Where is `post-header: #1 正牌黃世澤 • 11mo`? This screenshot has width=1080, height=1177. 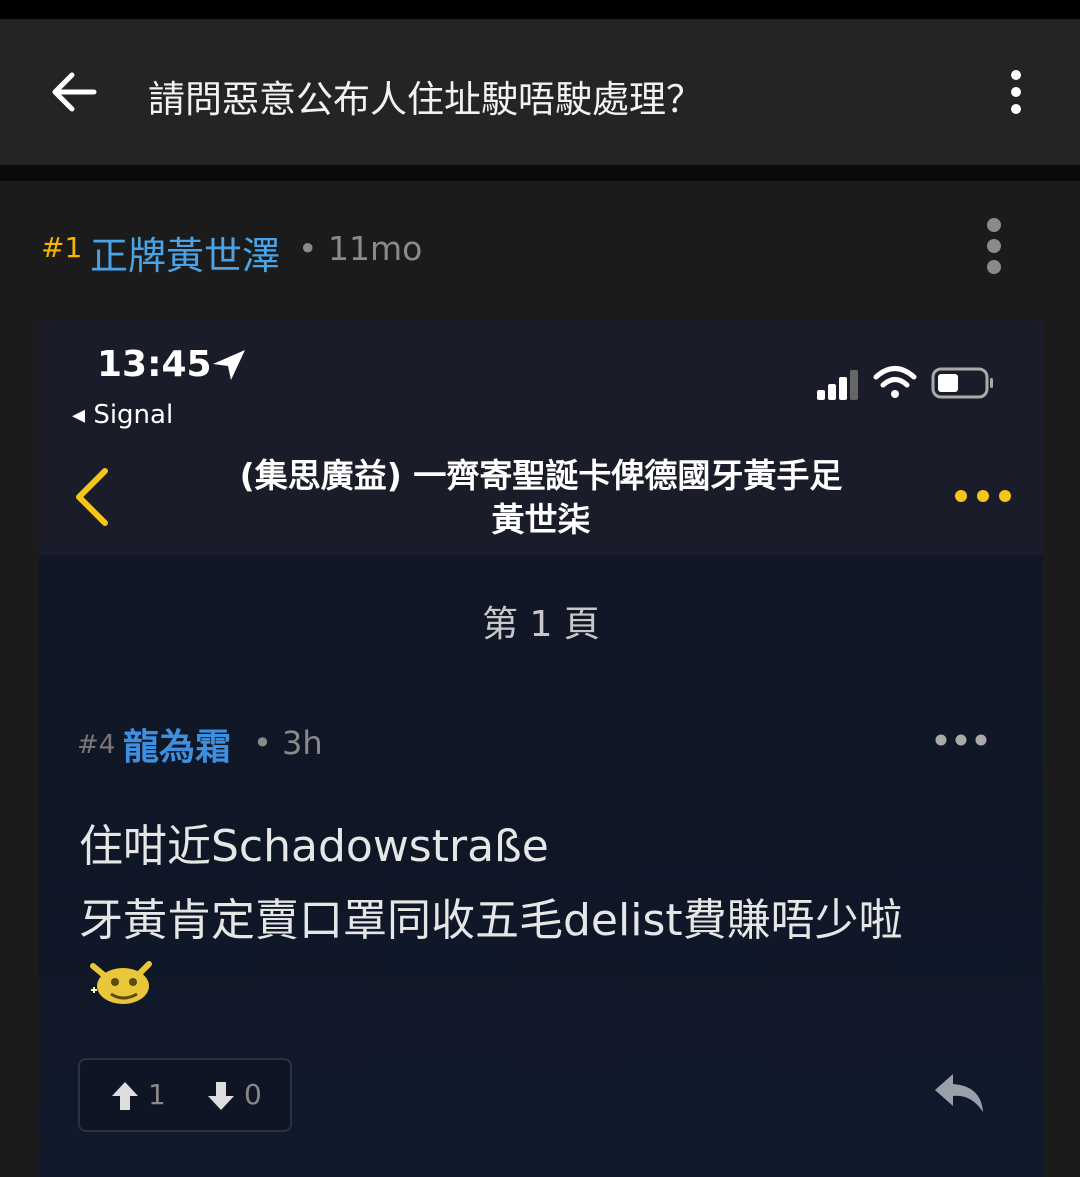
post-header: #1 正牌黃世澤 • 11mo is located at coordinates (540, 246).